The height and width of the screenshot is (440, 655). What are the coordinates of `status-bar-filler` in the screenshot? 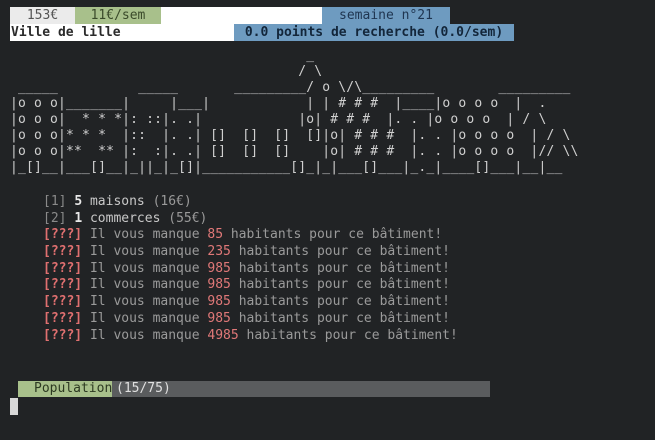 It's located at (241, 15).